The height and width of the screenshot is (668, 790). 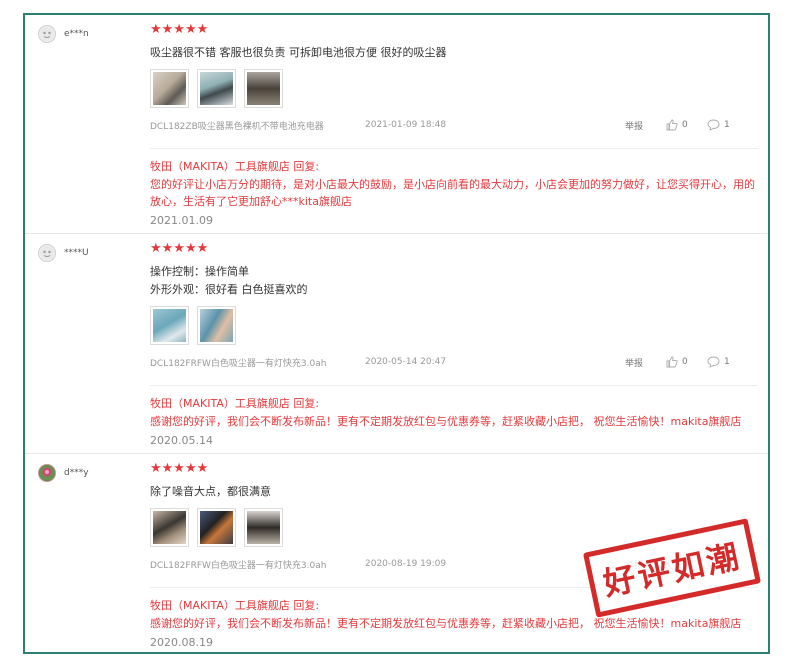 I want to click on username: e***n, so click(x=76, y=34).